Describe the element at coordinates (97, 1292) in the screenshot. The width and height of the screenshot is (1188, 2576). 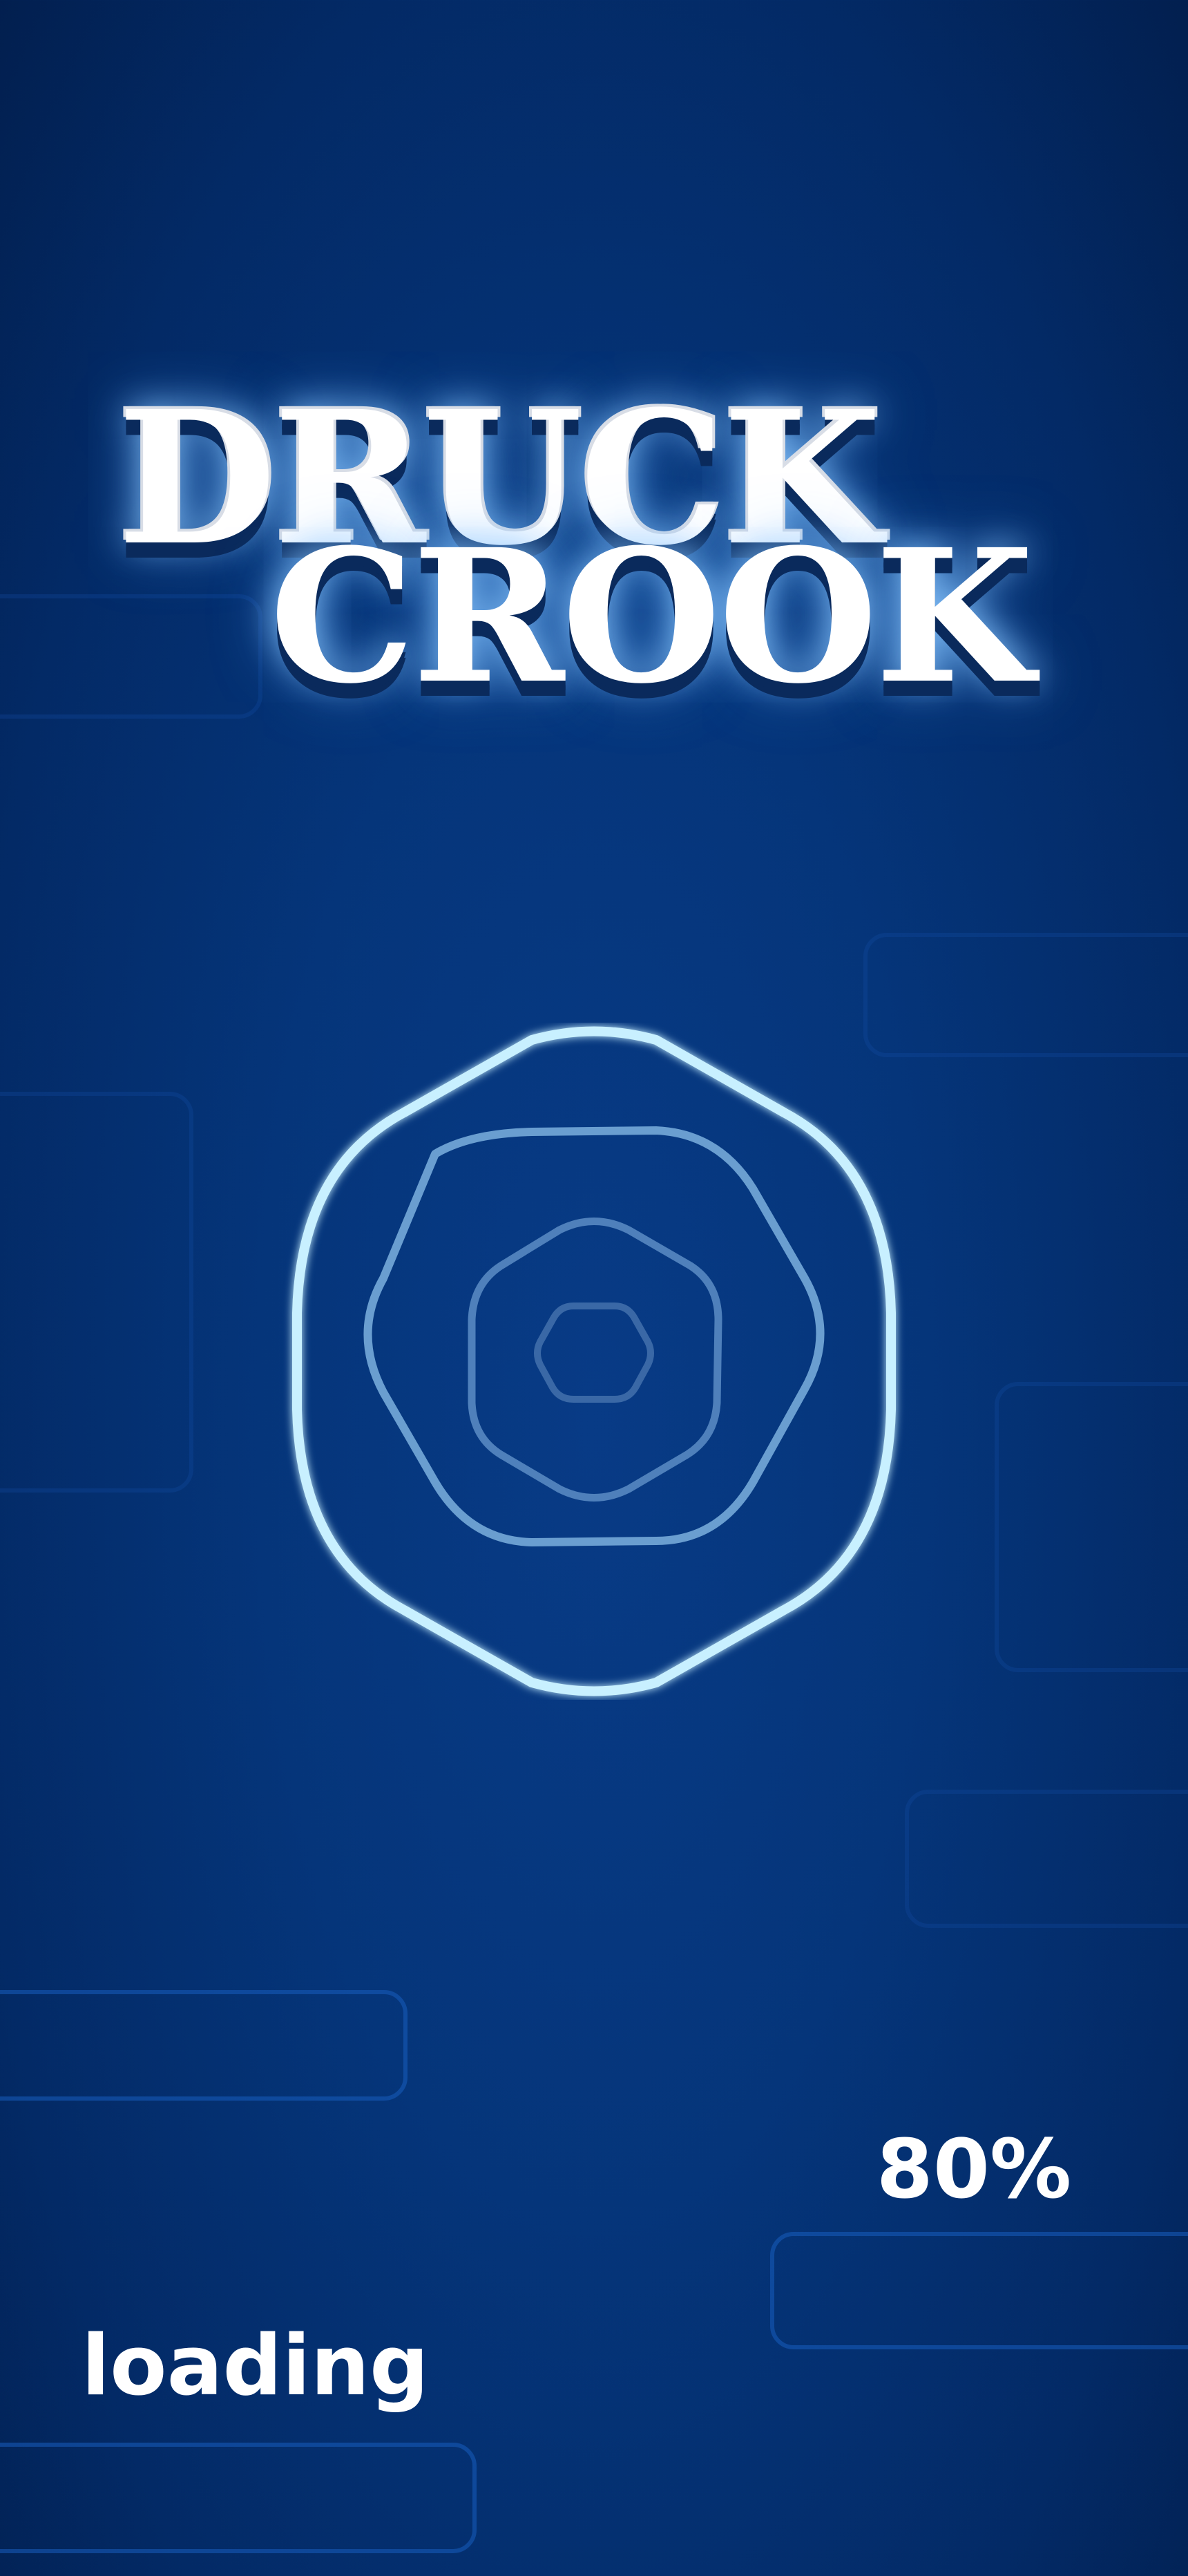
I see `bg-tile-left-mid` at that location.